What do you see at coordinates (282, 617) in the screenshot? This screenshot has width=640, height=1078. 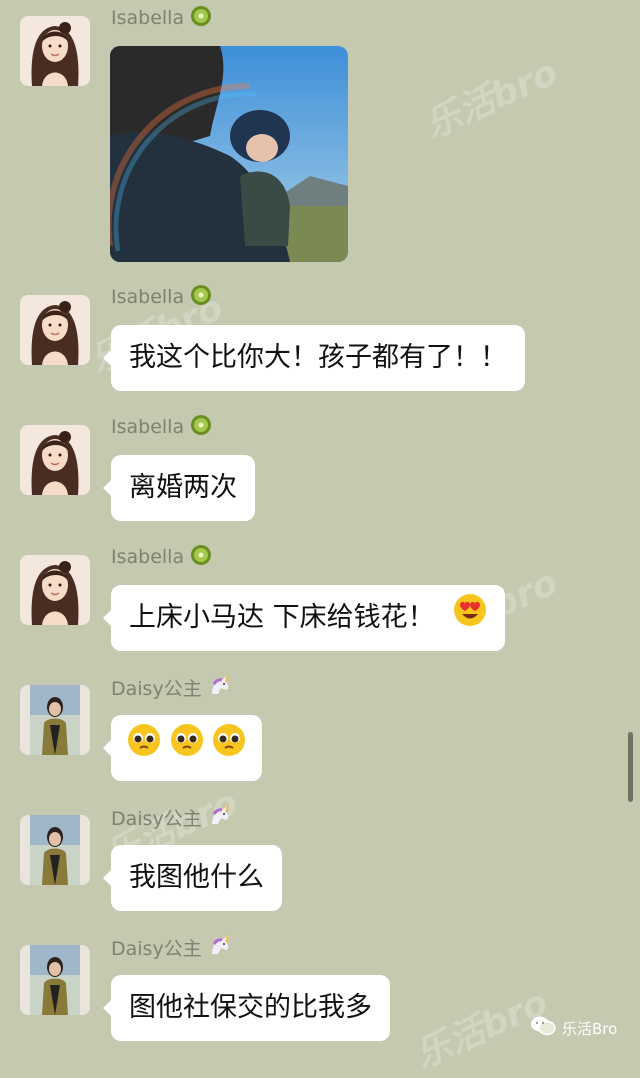 I see `message-text: 上床小马达 下床给钱花！` at bounding box center [282, 617].